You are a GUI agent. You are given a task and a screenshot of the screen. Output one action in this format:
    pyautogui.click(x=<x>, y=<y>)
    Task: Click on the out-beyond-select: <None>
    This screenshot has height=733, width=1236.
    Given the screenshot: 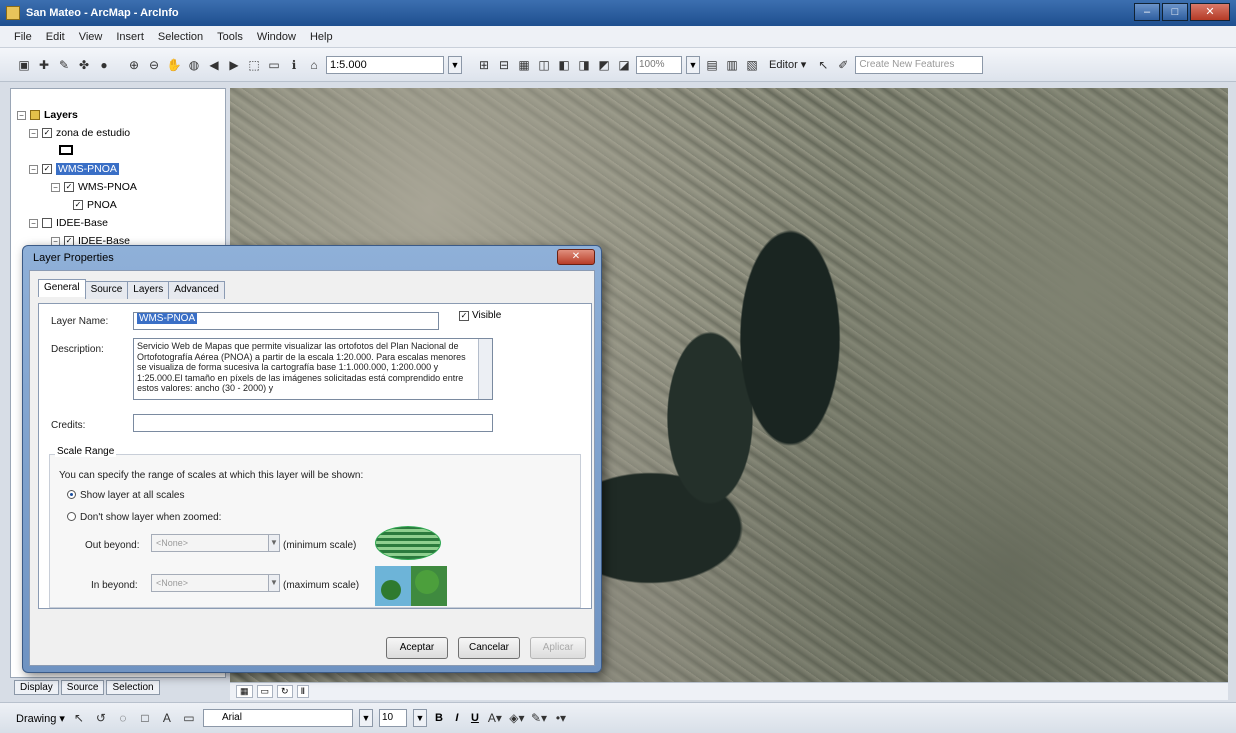 What is the action you would take?
    pyautogui.click(x=210, y=543)
    